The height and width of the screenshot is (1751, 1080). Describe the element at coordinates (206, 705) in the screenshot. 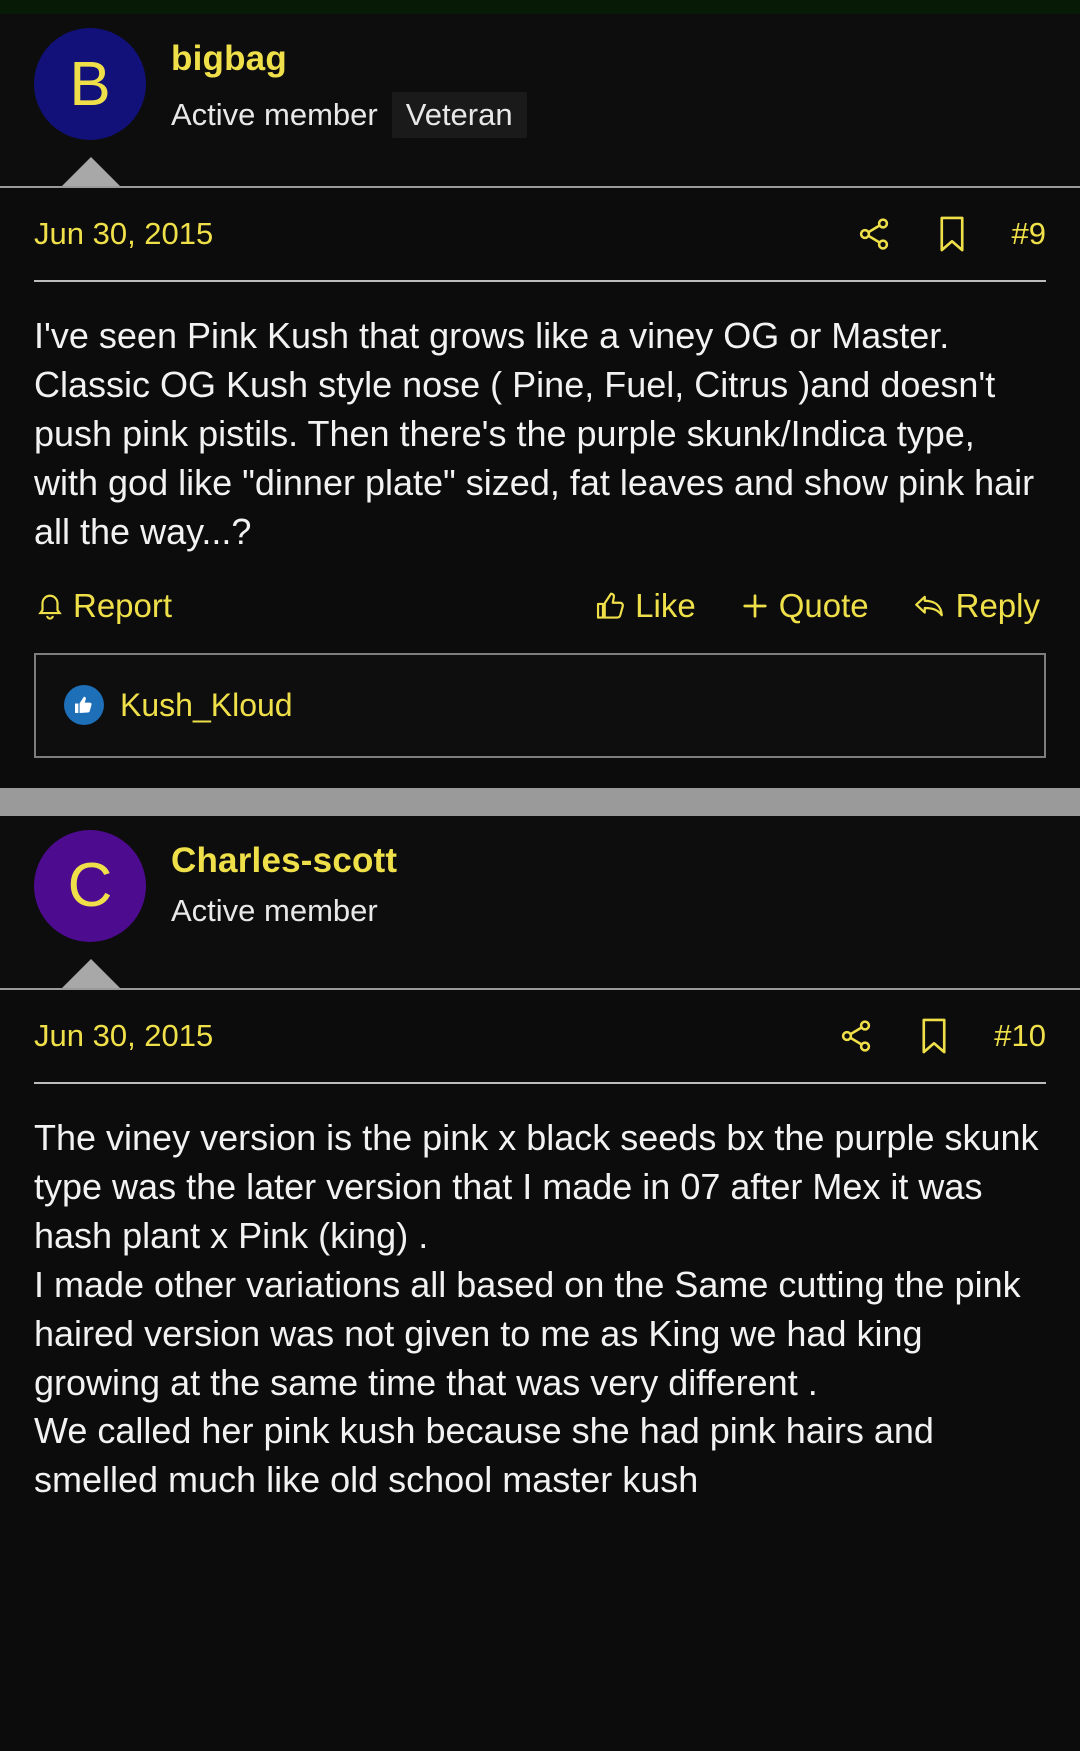

I see `liker-name: Kush_Kloud` at that location.